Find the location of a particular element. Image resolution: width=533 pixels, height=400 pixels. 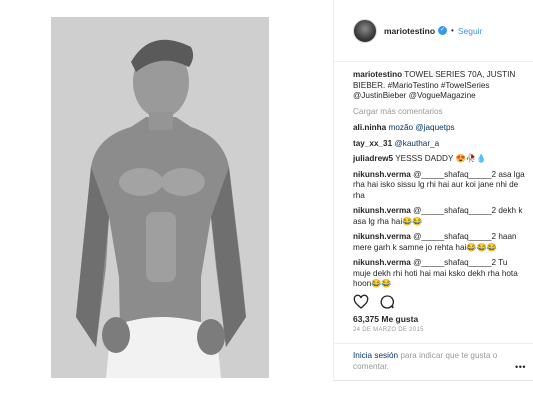

likes-count: 63,375 Me gusta is located at coordinates (385, 319).